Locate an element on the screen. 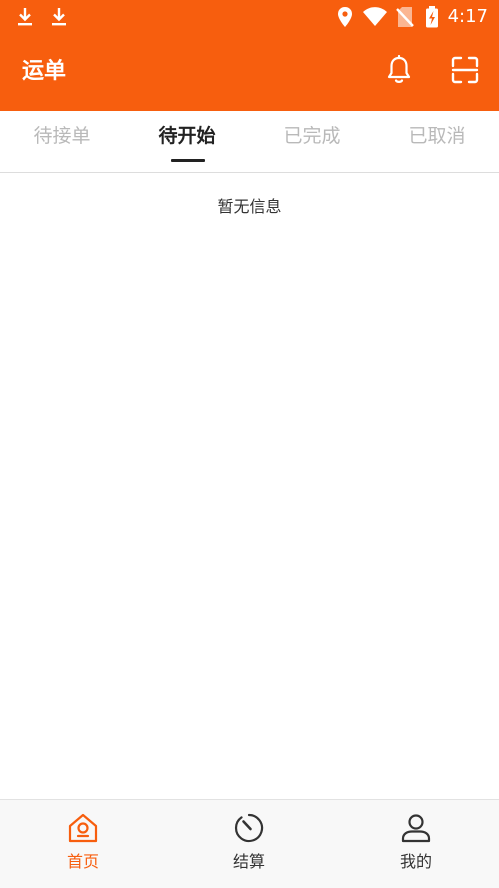 This screenshot has height=888, width=499. no-sim-icon is located at coordinates (405, 19).